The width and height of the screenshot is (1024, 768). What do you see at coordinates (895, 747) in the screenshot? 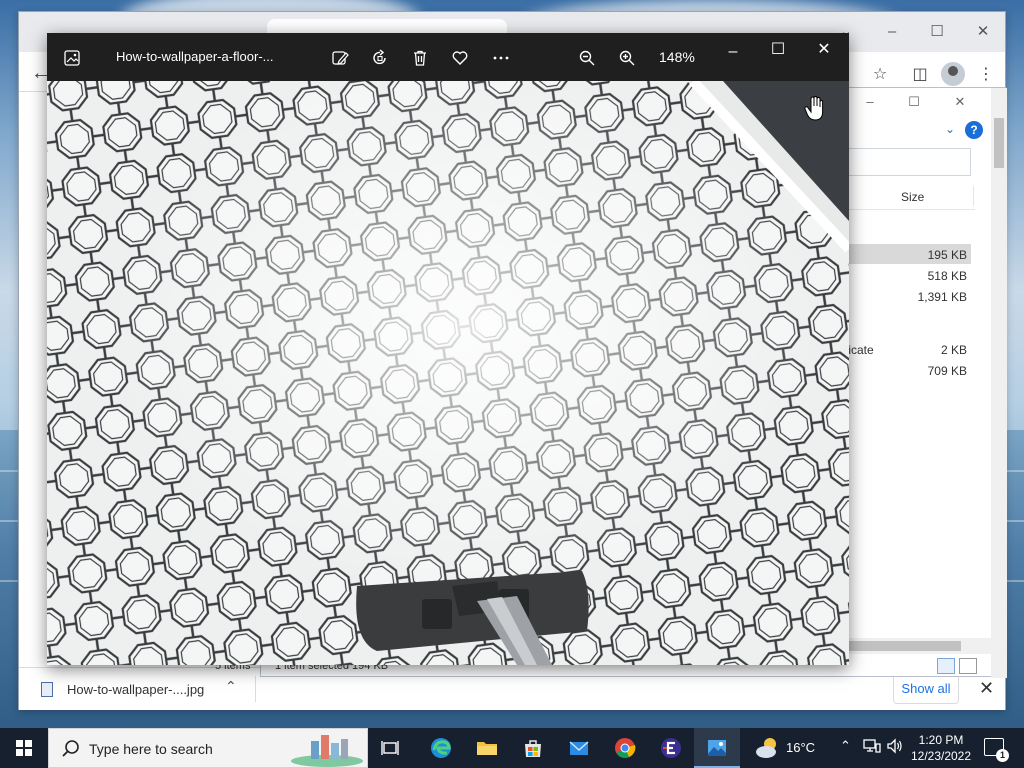
I see `volume-icon` at bounding box center [895, 747].